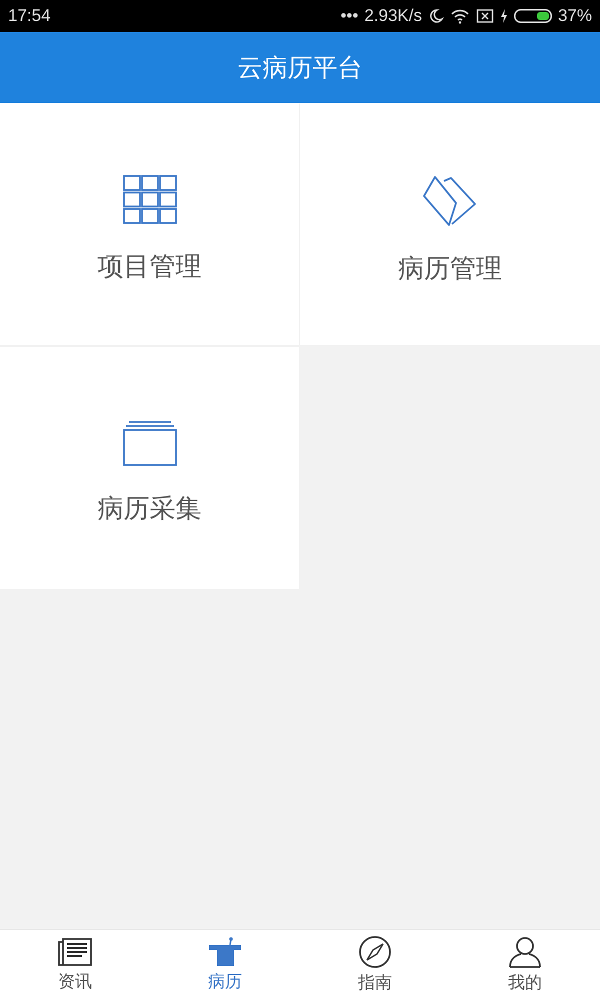 This screenshot has height=1000, width=600. Describe the element at coordinates (150, 267) in the screenshot. I see `tile-label: 项目管理` at that location.